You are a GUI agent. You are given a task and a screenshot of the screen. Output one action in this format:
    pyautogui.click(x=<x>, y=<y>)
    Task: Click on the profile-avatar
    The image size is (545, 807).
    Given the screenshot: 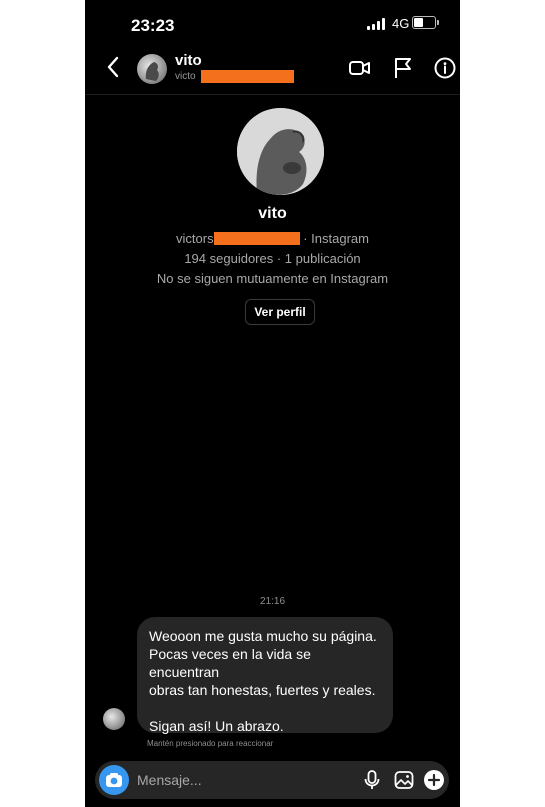 What is the action you would take?
    pyautogui.click(x=280, y=151)
    